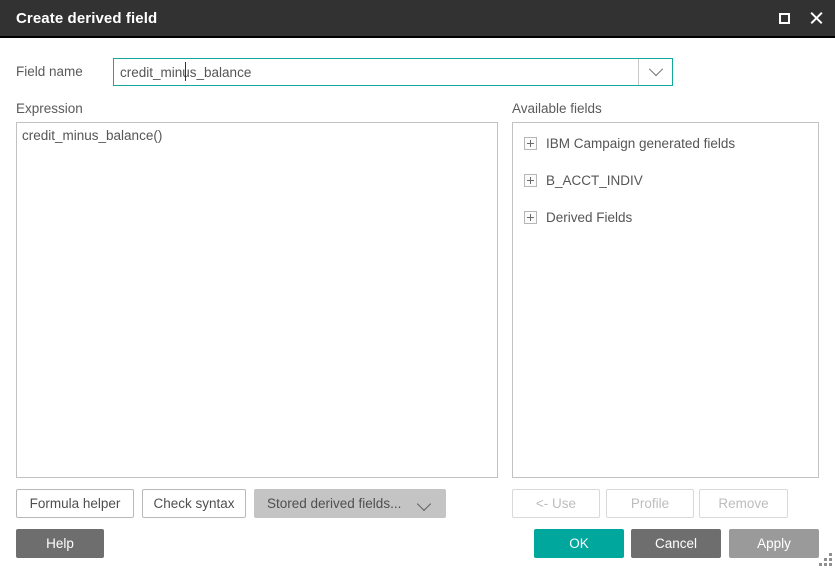 This screenshot has height=569, width=835. What do you see at coordinates (800, 18) in the screenshot?
I see `window-controls` at bounding box center [800, 18].